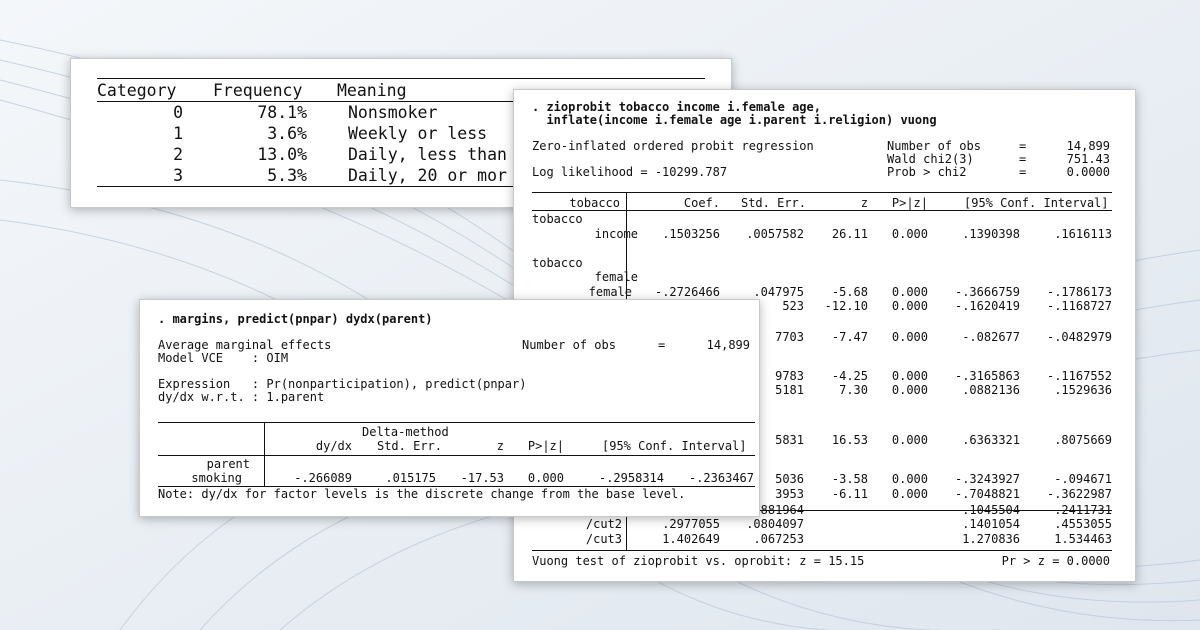 The height and width of the screenshot is (630, 1200). Describe the element at coordinates (673, 146) in the screenshot. I see `model-title: Zero-inflated ordered probit regression` at that location.